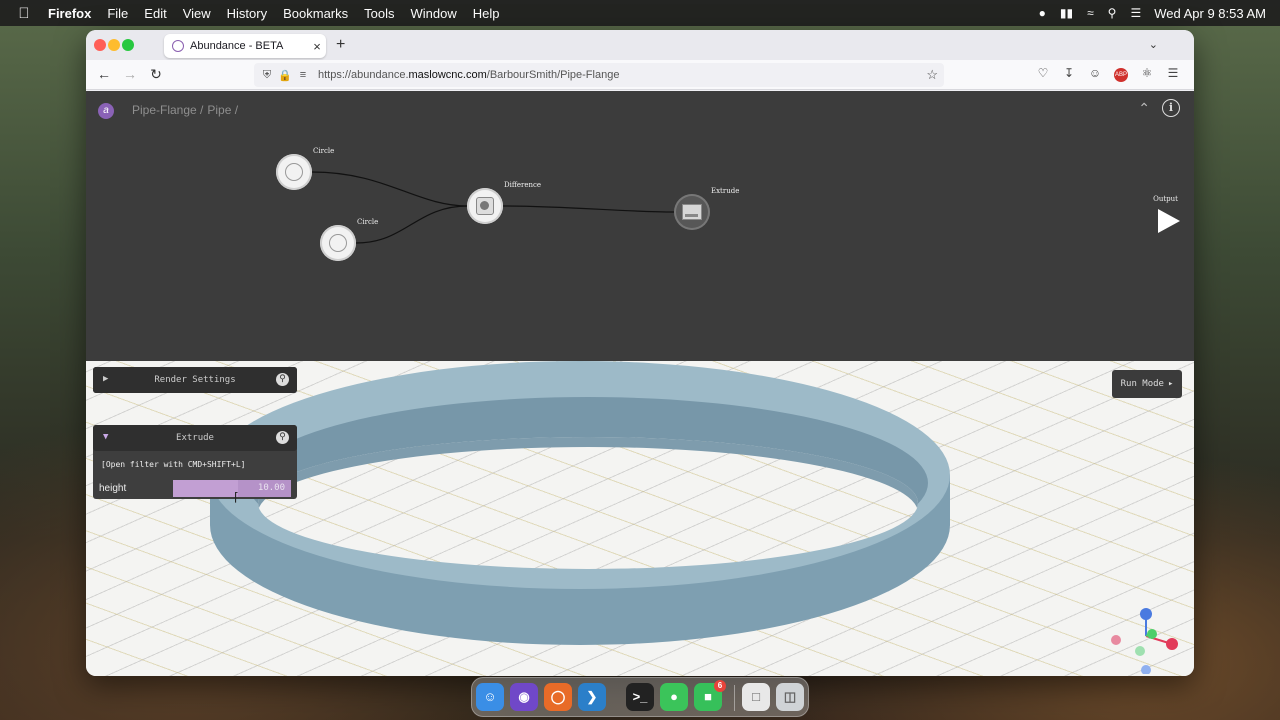 This screenshot has height=720, width=1280. What do you see at coordinates (558, 697) in the screenshot?
I see `firefox-icon: ◯` at bounding box center [558, 697].